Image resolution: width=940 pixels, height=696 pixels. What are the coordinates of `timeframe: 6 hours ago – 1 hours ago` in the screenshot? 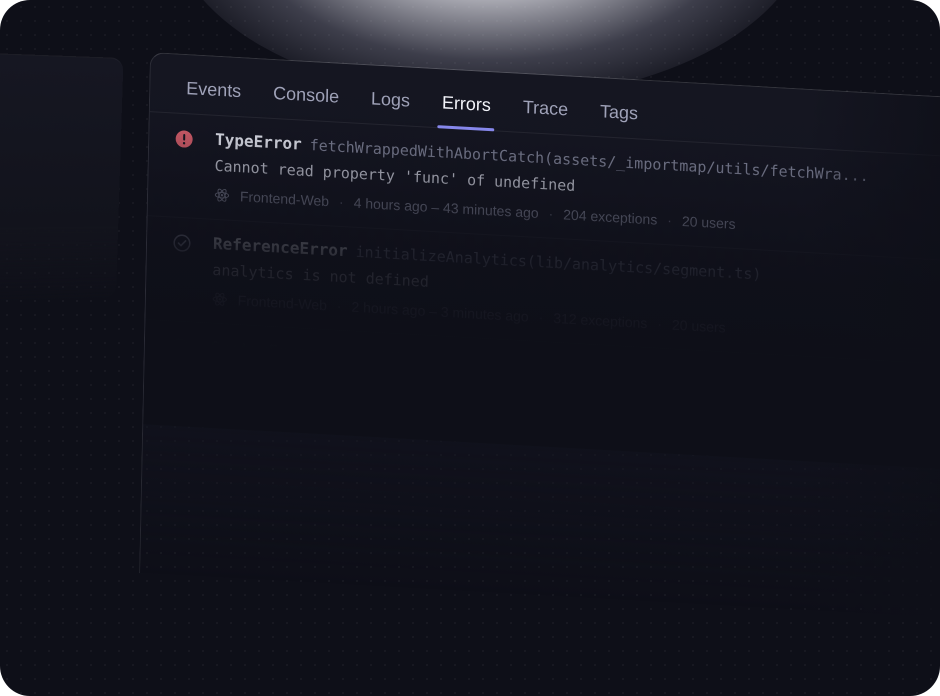 It's located at (431, 415).